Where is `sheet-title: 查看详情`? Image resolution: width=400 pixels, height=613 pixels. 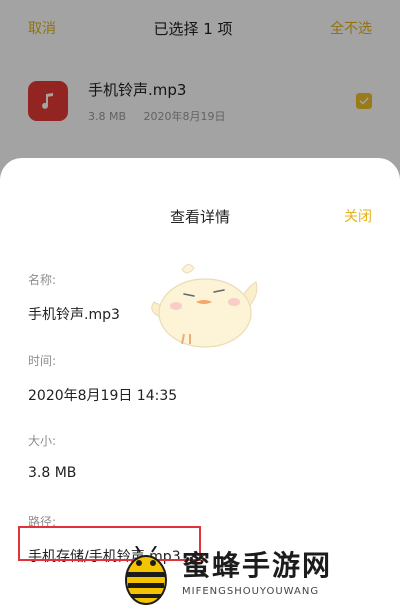 sheet-title: 查看详情 is located at coordinates (199, 217).